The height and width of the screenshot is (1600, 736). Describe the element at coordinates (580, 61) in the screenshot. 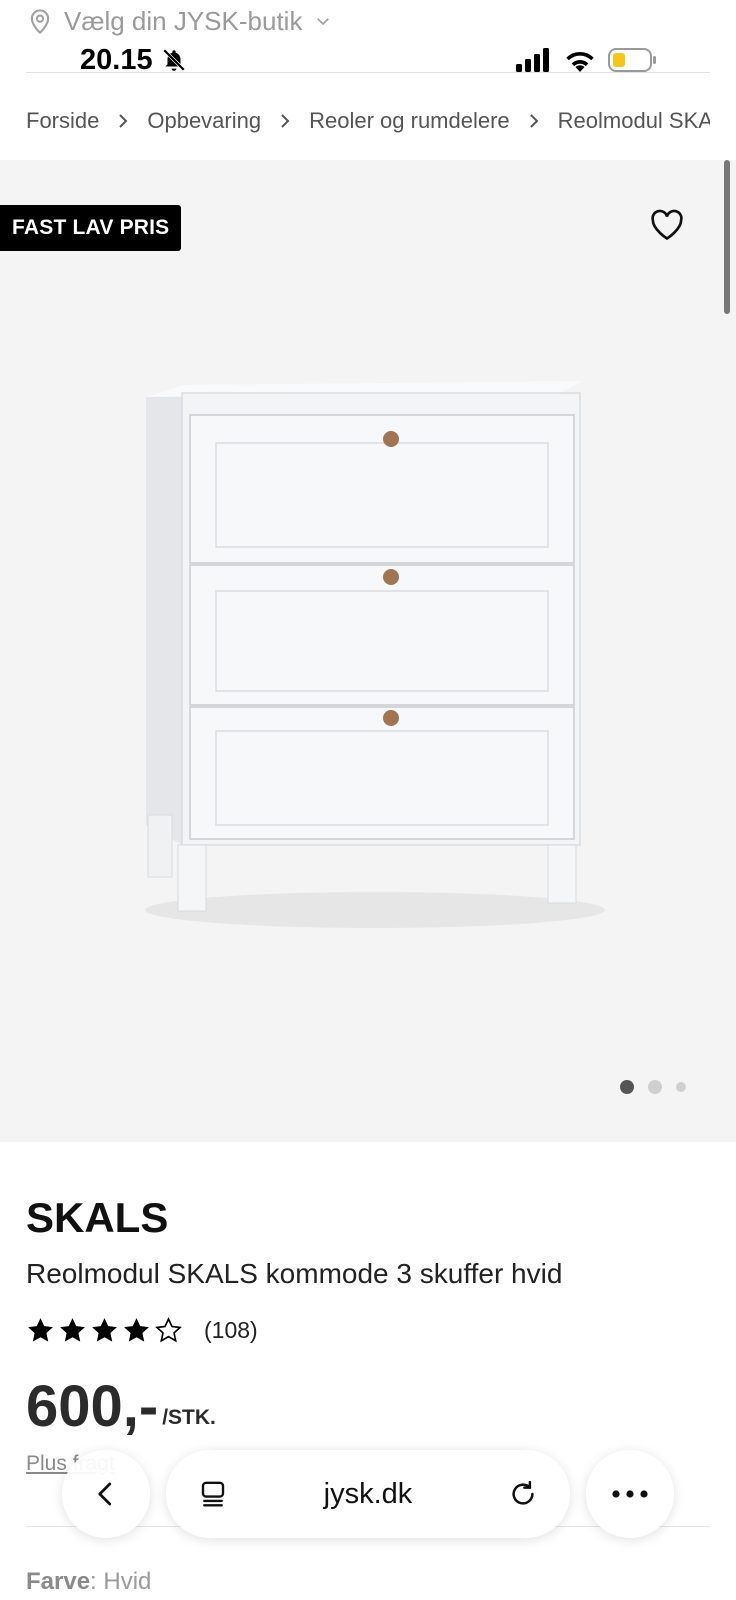

I see `wifi-icon` at that location.